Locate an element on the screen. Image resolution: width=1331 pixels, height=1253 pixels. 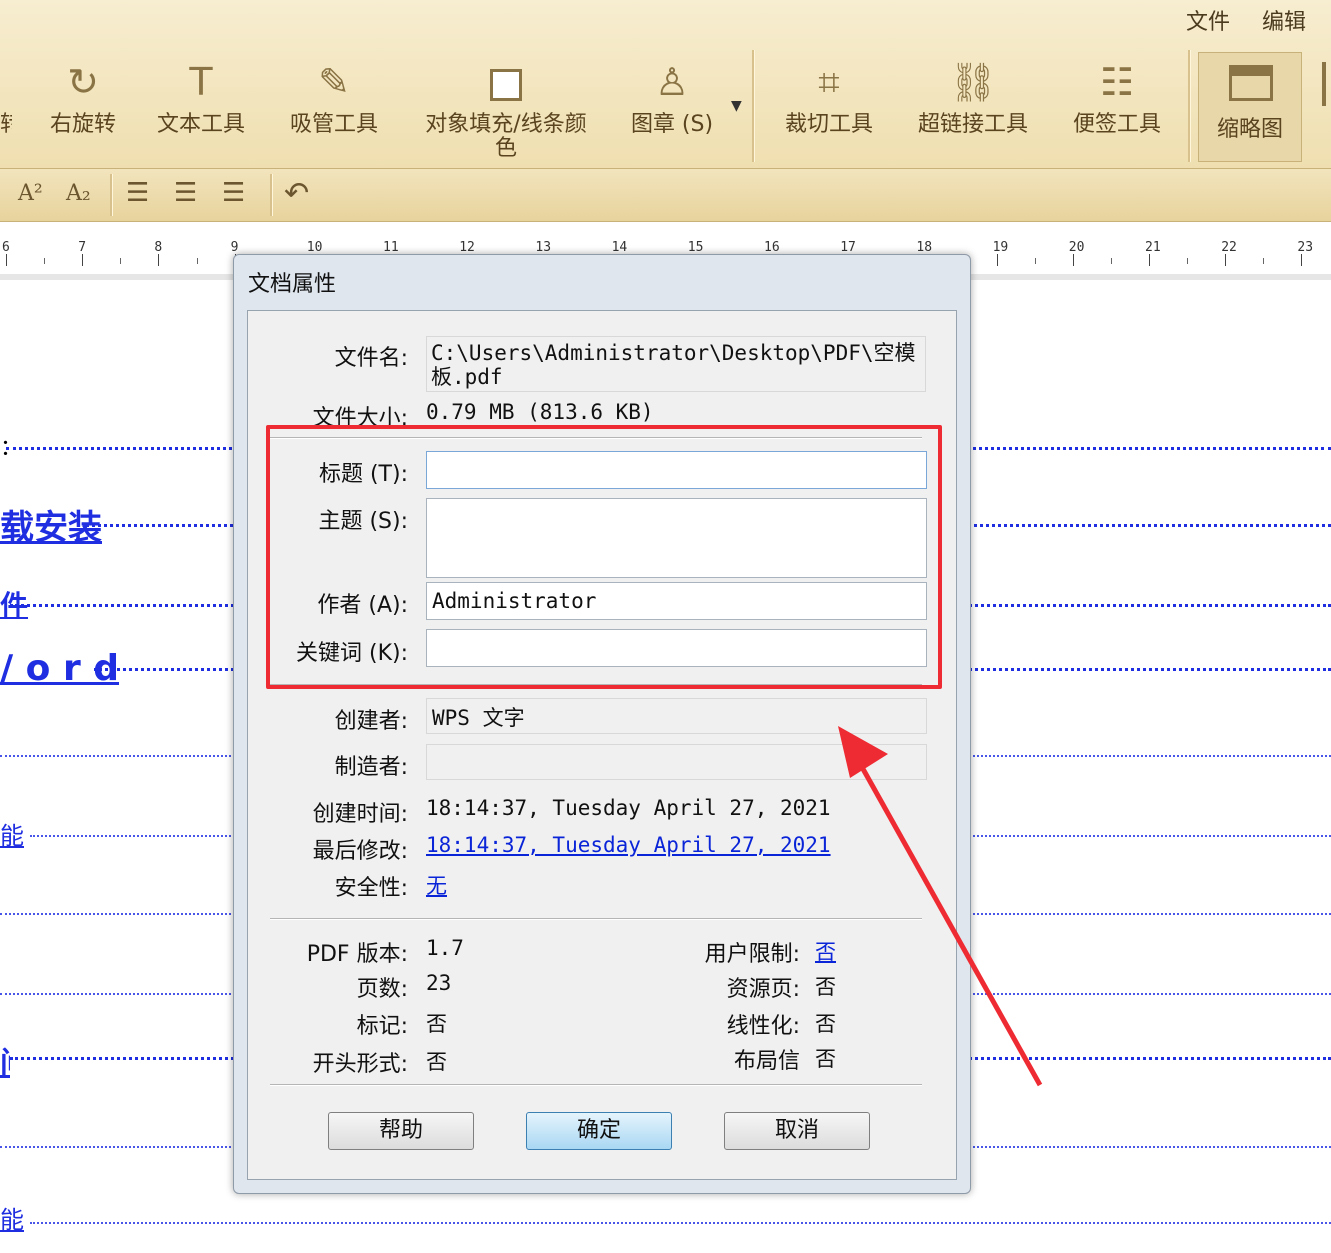
toc-entry: 载安装 is located at coordinates (51, 524).